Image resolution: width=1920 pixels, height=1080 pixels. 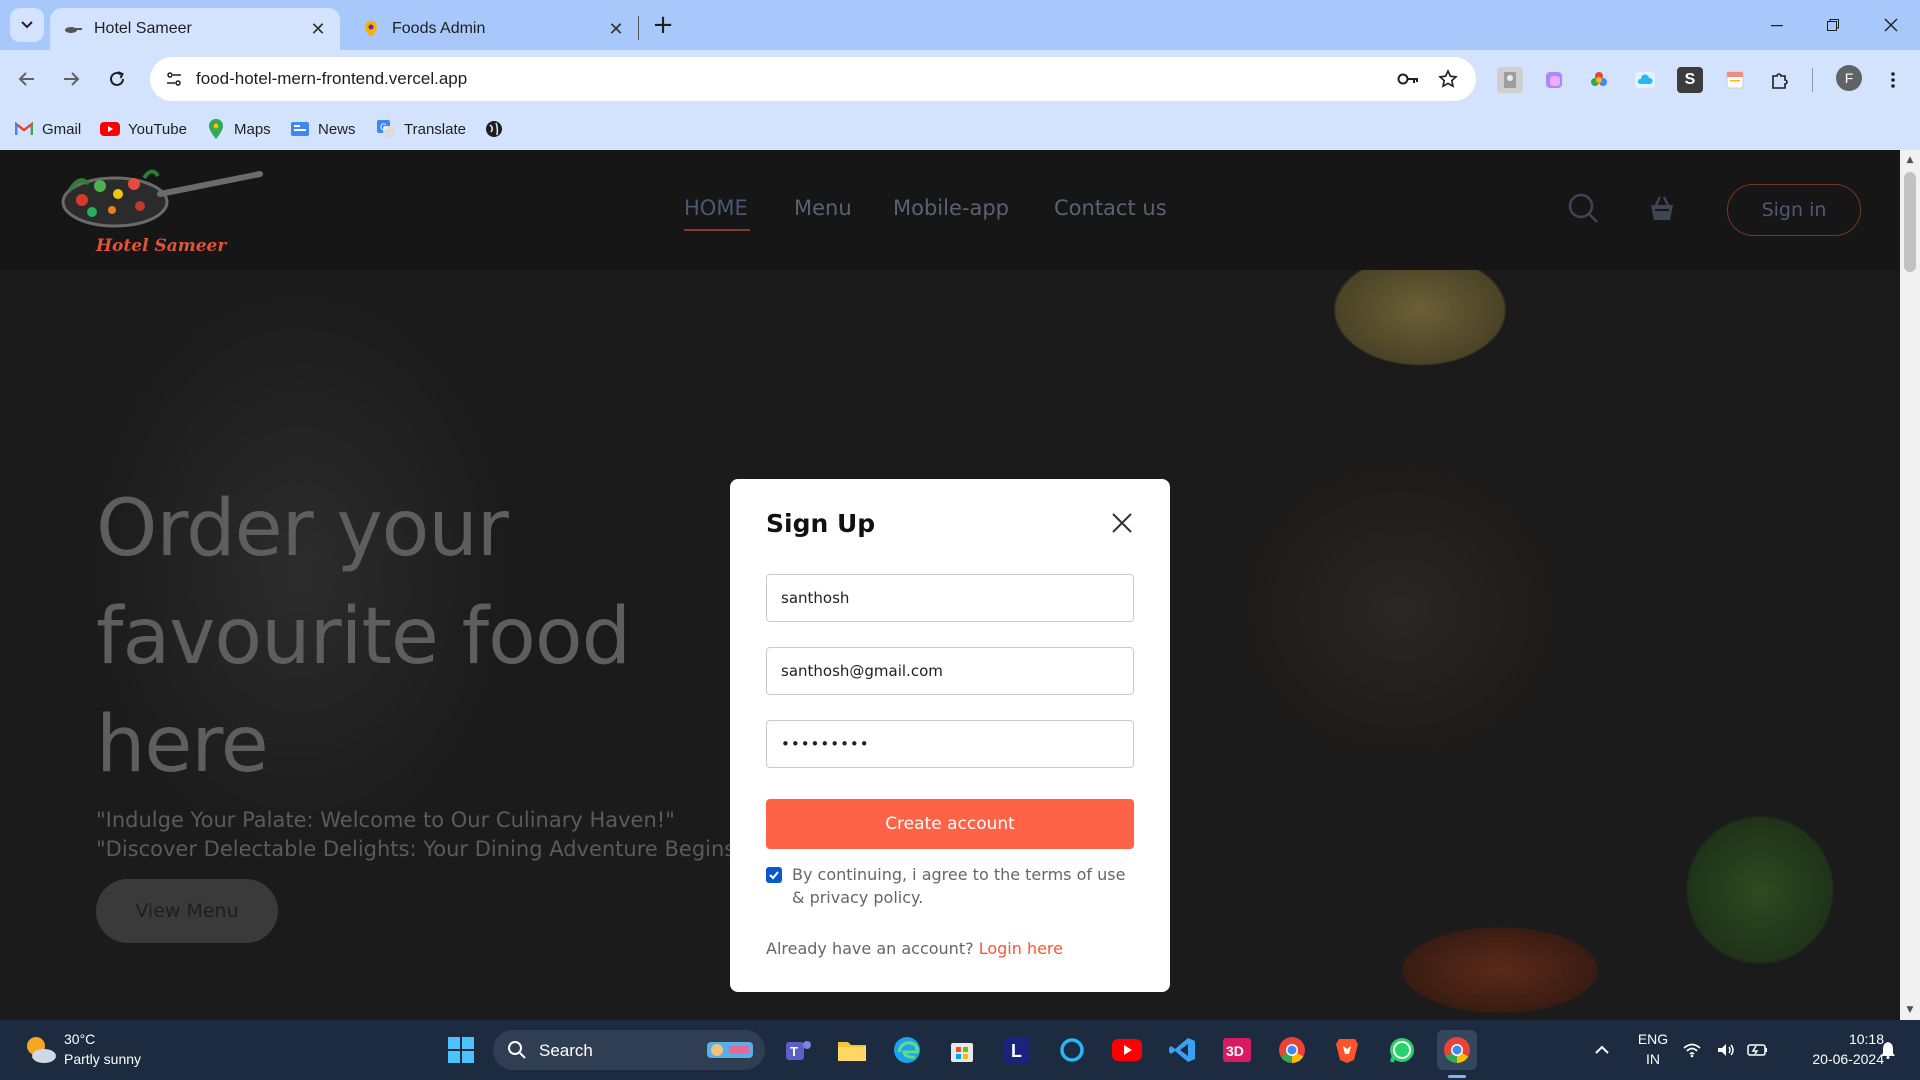 I want to click on browser-toolbar: food-hotel-mern-frontend.vercel.app S F, so click(x=960, y=79).